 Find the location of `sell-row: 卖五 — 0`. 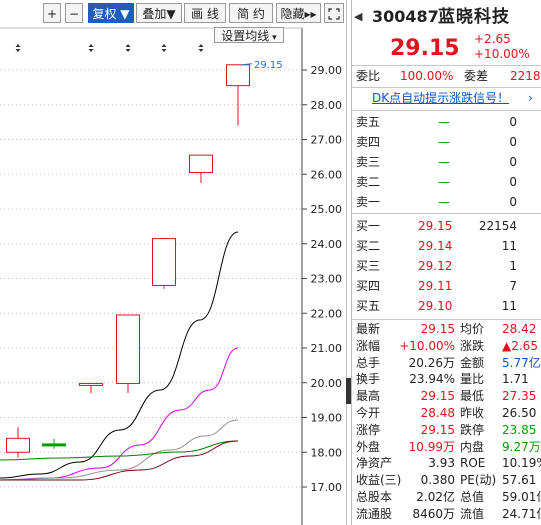

sell-row: 卖五 — 0 is located at coordinates (446, 122).